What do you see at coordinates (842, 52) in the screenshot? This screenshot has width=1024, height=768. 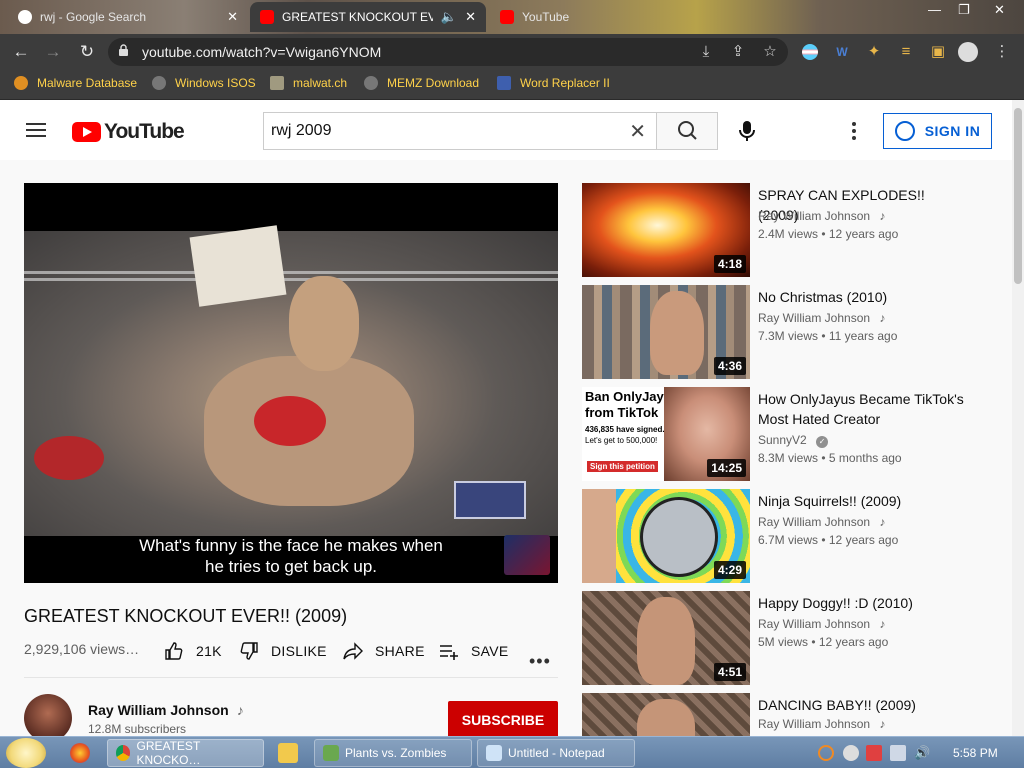 I see `extension-word-icon: W` at bounding box center [842, 52].